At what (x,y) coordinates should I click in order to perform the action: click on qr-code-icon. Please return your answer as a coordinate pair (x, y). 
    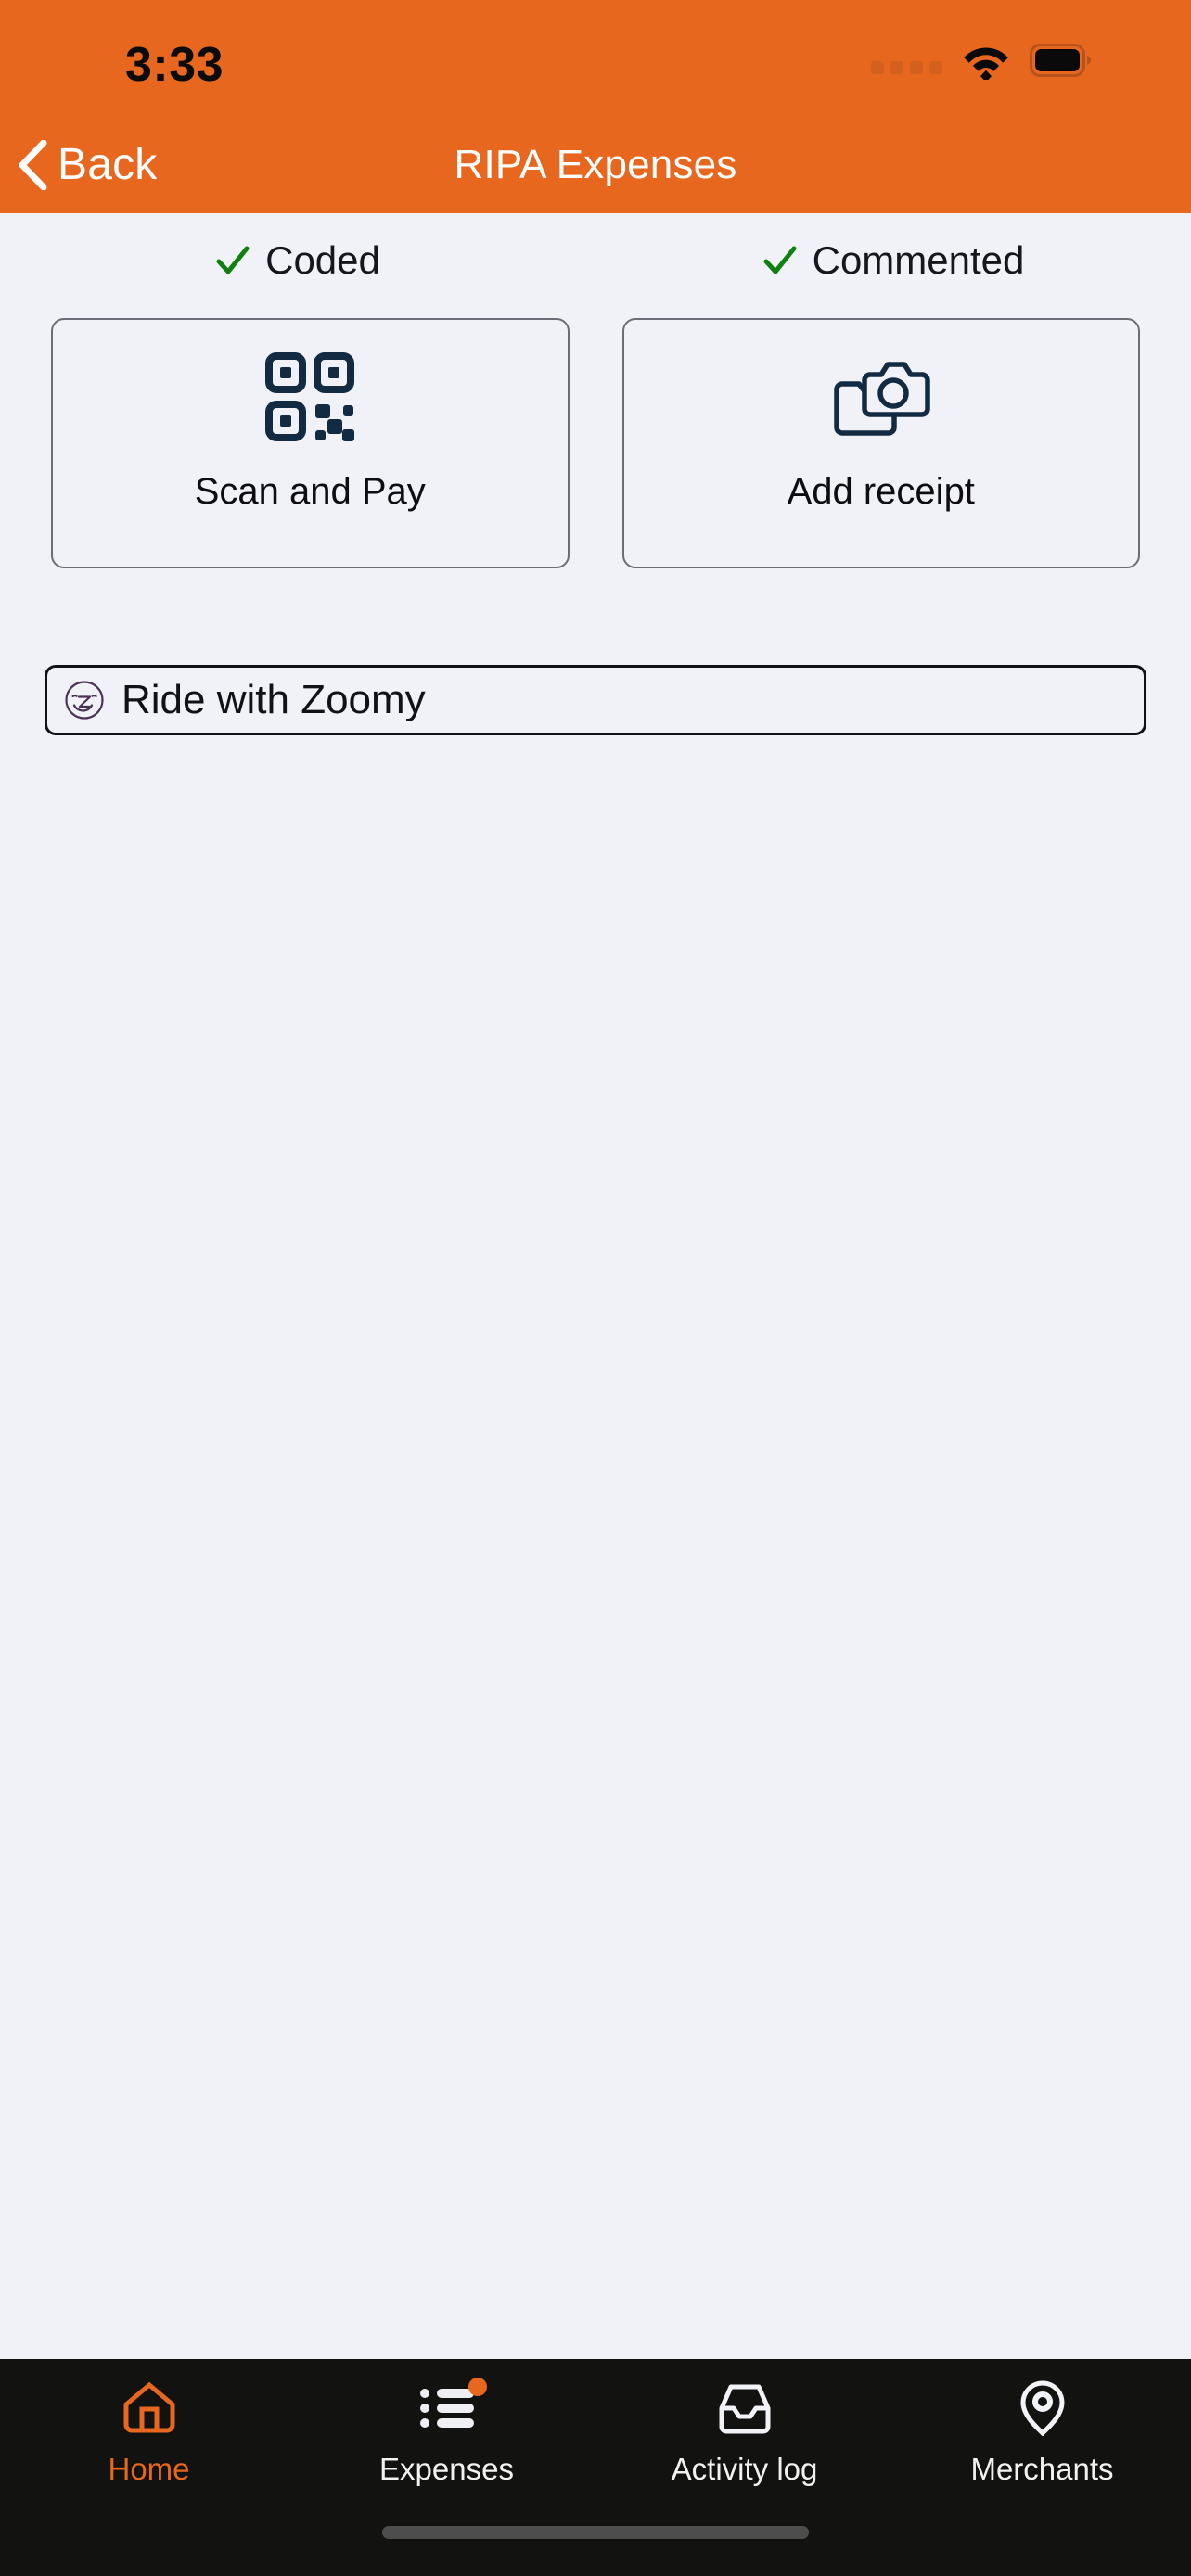
    Looking at the image, I should click on (310, 396).